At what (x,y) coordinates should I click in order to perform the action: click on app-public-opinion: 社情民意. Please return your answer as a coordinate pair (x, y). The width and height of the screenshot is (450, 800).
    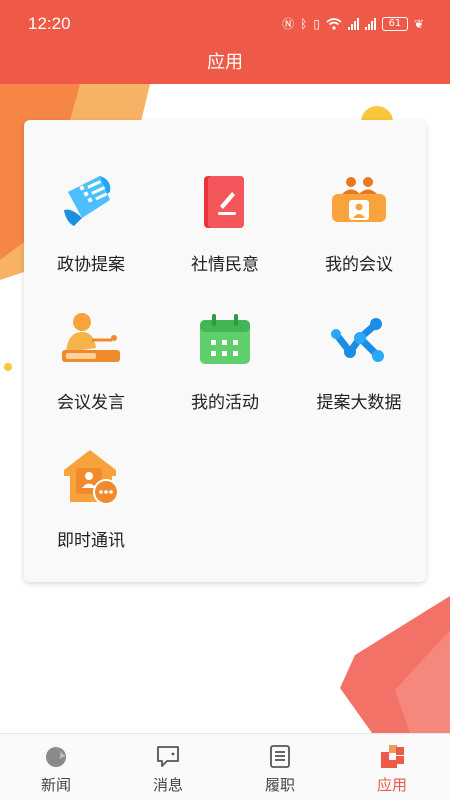
    Looking at the image, I should click on (225, 197).